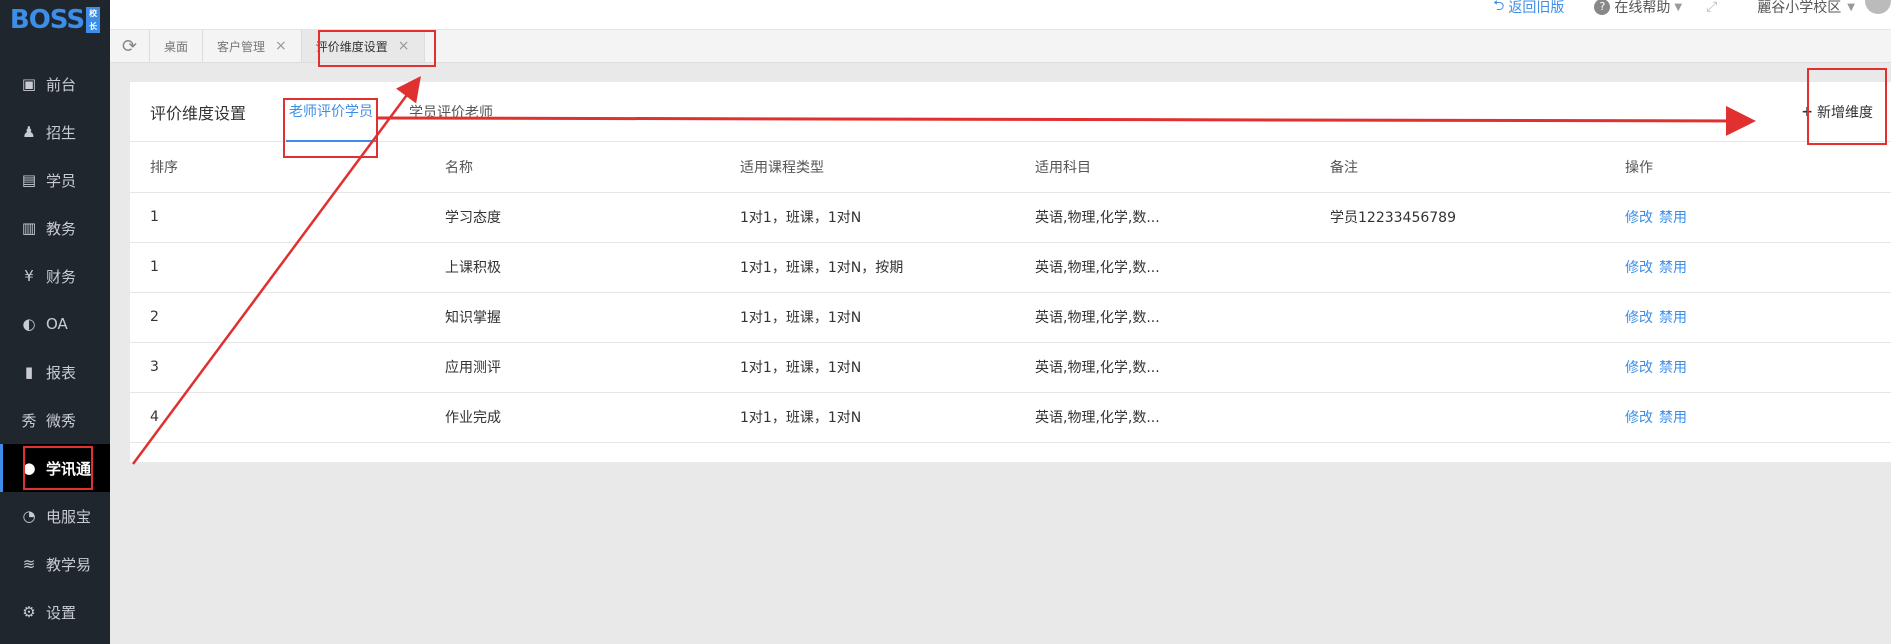 The width and height of the screenshot is (1891, 644). I want to click on table-row: 2 知识掌握 1对1，班课，1对N 英语,物理,化学,数... 修改 禁用, so click(1010, 317).